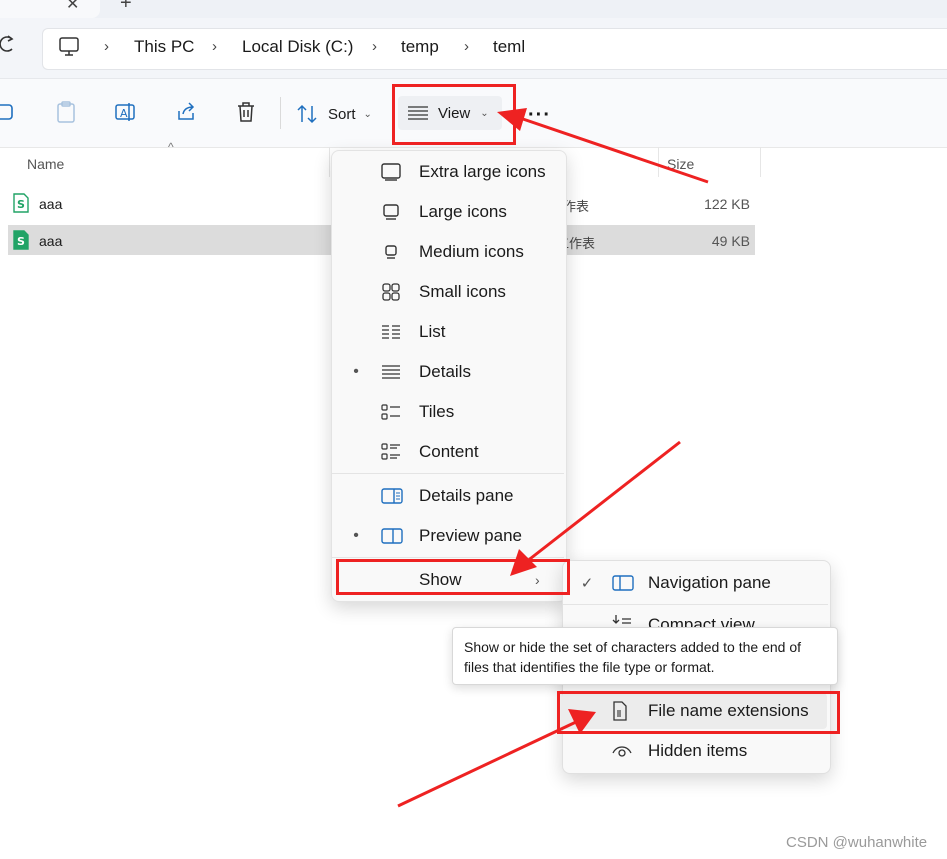  What do you see at coordinates (857, 842) in the screenshot?
I see `watermark: CSDN @wuhanwhite` at bounding box center [857, 842].